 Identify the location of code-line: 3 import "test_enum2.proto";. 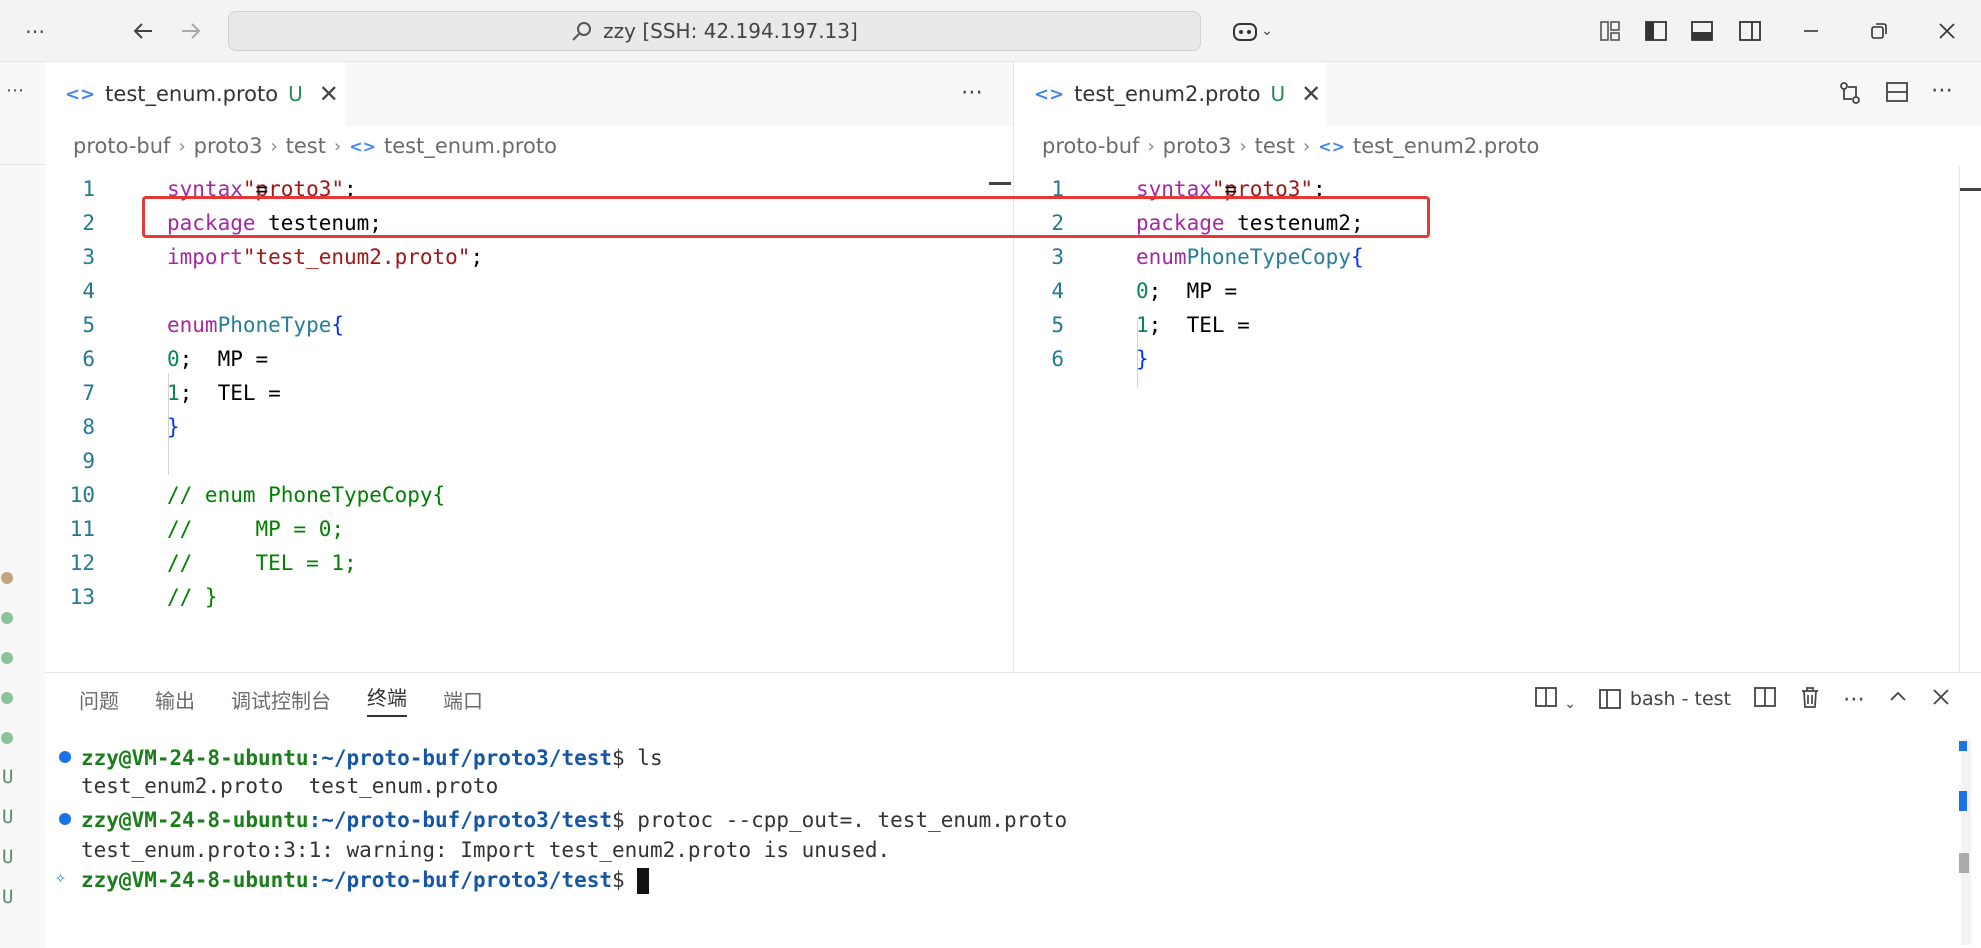
(529, 257).